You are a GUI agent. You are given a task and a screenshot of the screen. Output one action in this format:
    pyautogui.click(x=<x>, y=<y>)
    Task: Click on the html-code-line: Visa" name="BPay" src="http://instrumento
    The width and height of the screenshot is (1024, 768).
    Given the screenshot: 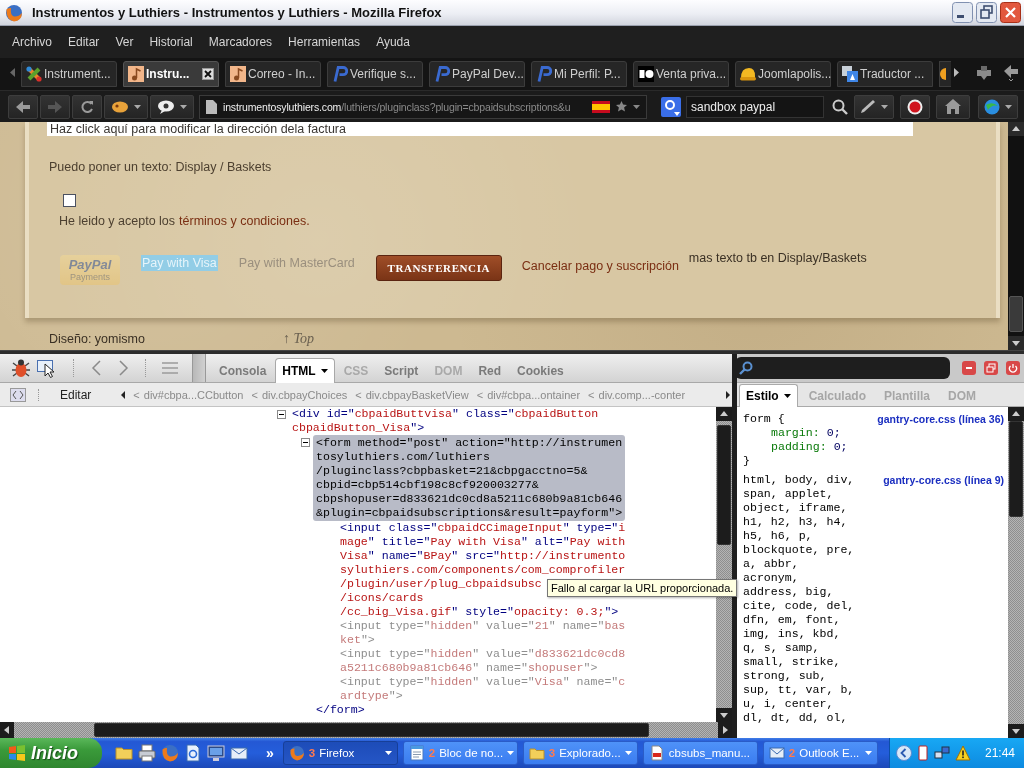 What is the action you would take?
    pyautogui.click(x=483, y=556)
    